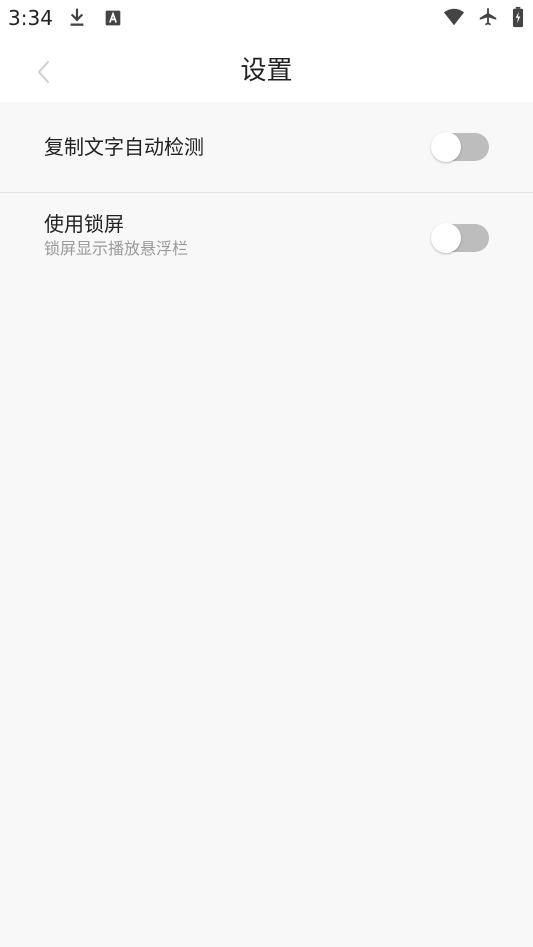  I want to click on battery-icon, so click(518, 17).